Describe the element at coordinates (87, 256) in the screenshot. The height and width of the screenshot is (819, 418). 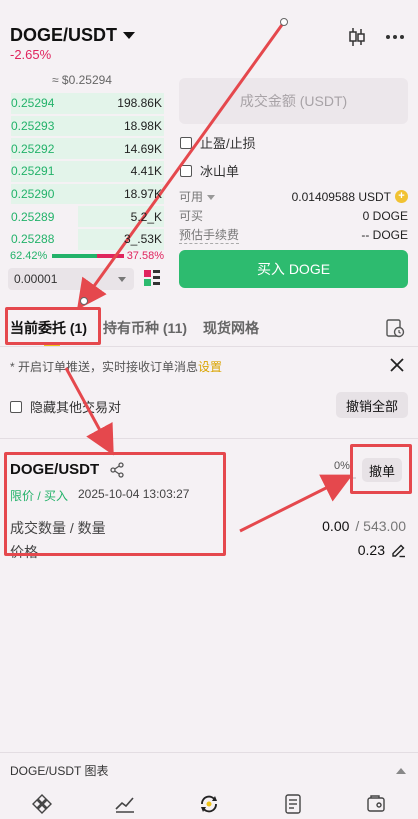
I see `buy-sell-ratio: 62.42% 37.58%` at that location.